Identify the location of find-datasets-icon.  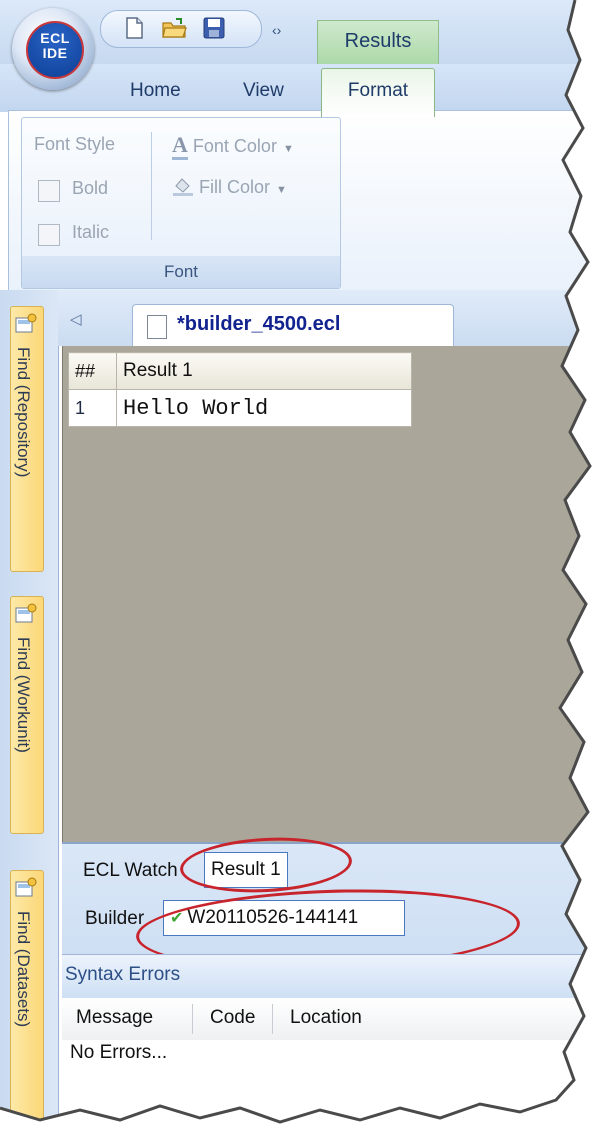
(26, 887).